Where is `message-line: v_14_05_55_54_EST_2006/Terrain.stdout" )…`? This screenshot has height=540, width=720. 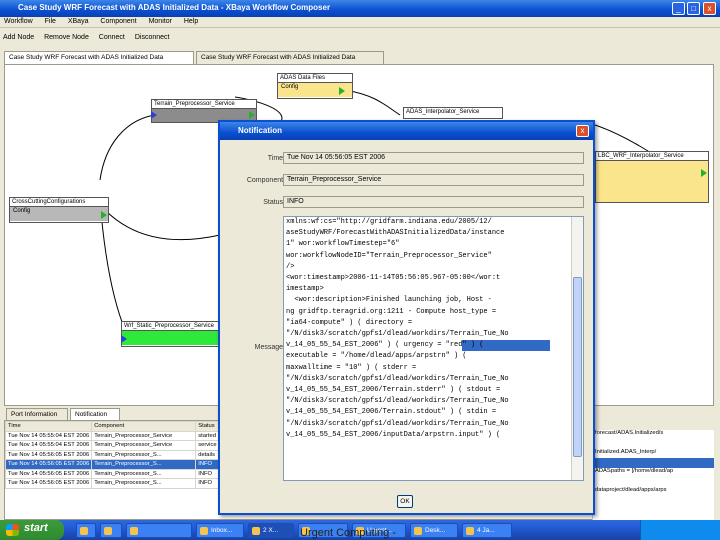
message-line: v_14_05_55_54_EST_2006/Terrain.stdout" )… is located at coordinates (391, 412).